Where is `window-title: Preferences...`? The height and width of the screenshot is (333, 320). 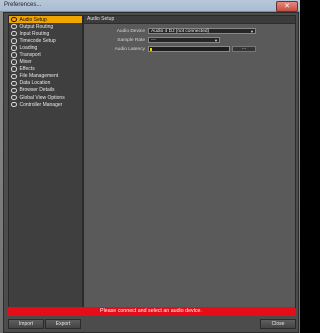 window-title: Preferences... is located at coordinates (23, 5).